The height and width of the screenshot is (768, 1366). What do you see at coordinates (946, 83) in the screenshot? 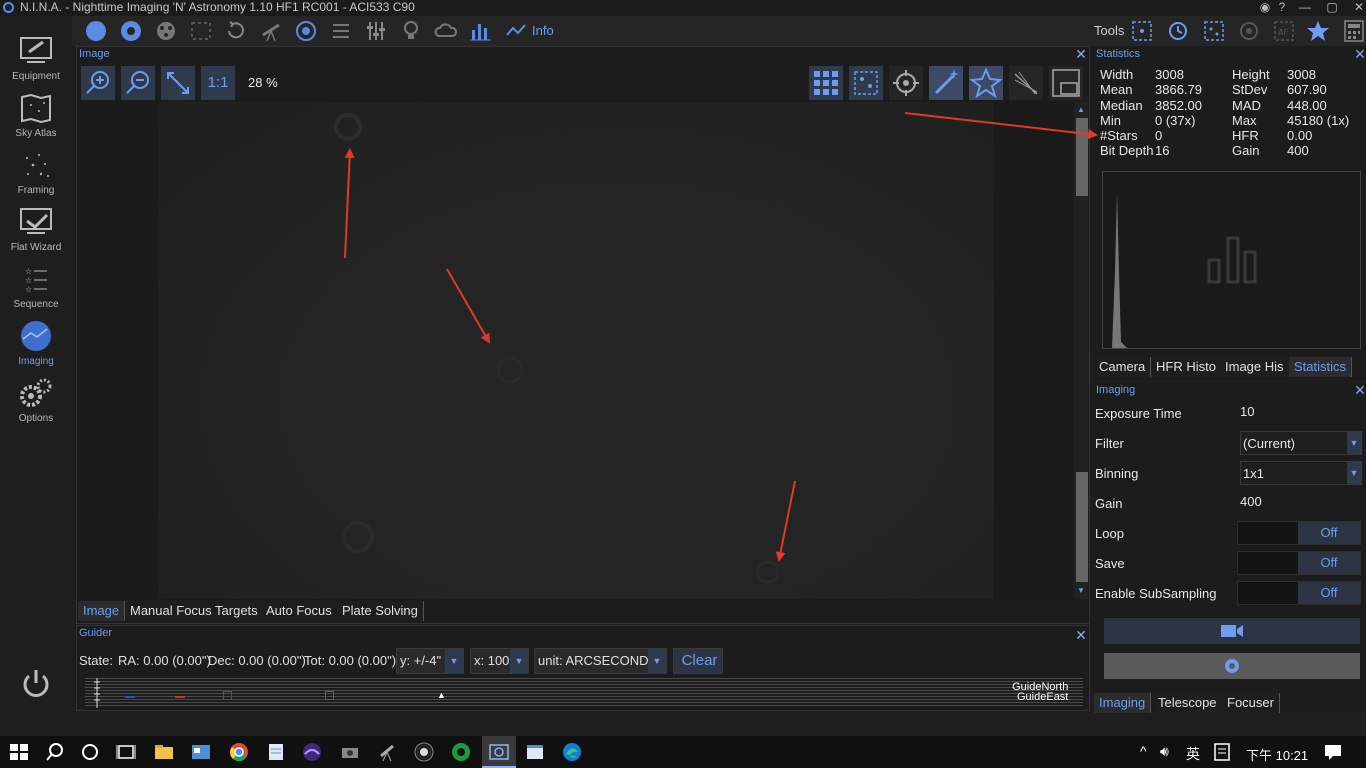
I see `auto-stretch-button` at bounding box center [946, 83].